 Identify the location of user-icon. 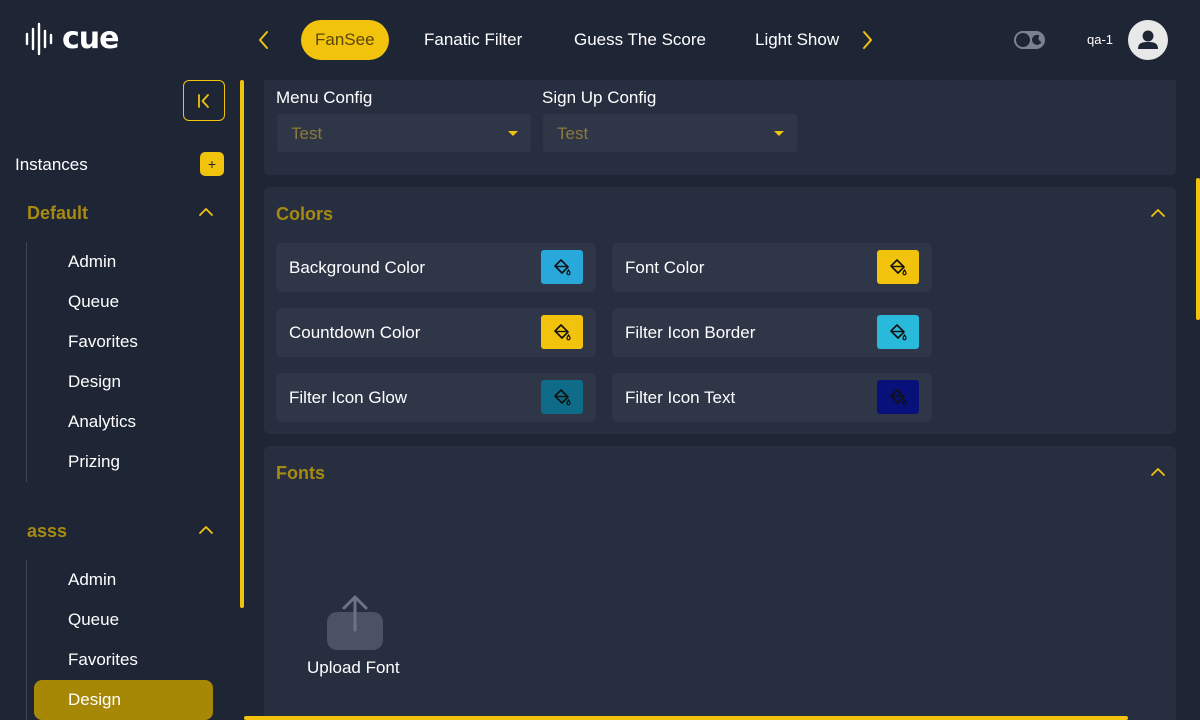
(1148, 39).